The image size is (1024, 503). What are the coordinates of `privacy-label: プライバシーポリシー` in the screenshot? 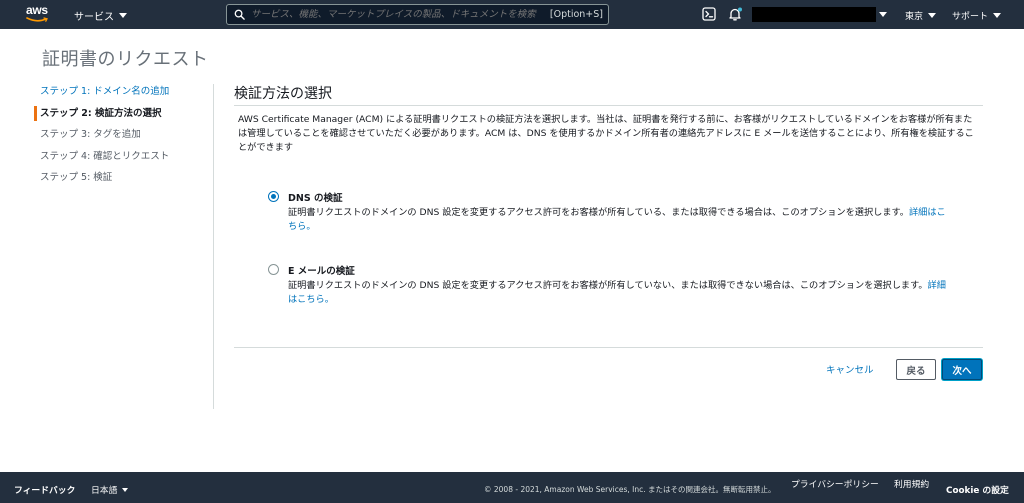 It's located at (835, 485).